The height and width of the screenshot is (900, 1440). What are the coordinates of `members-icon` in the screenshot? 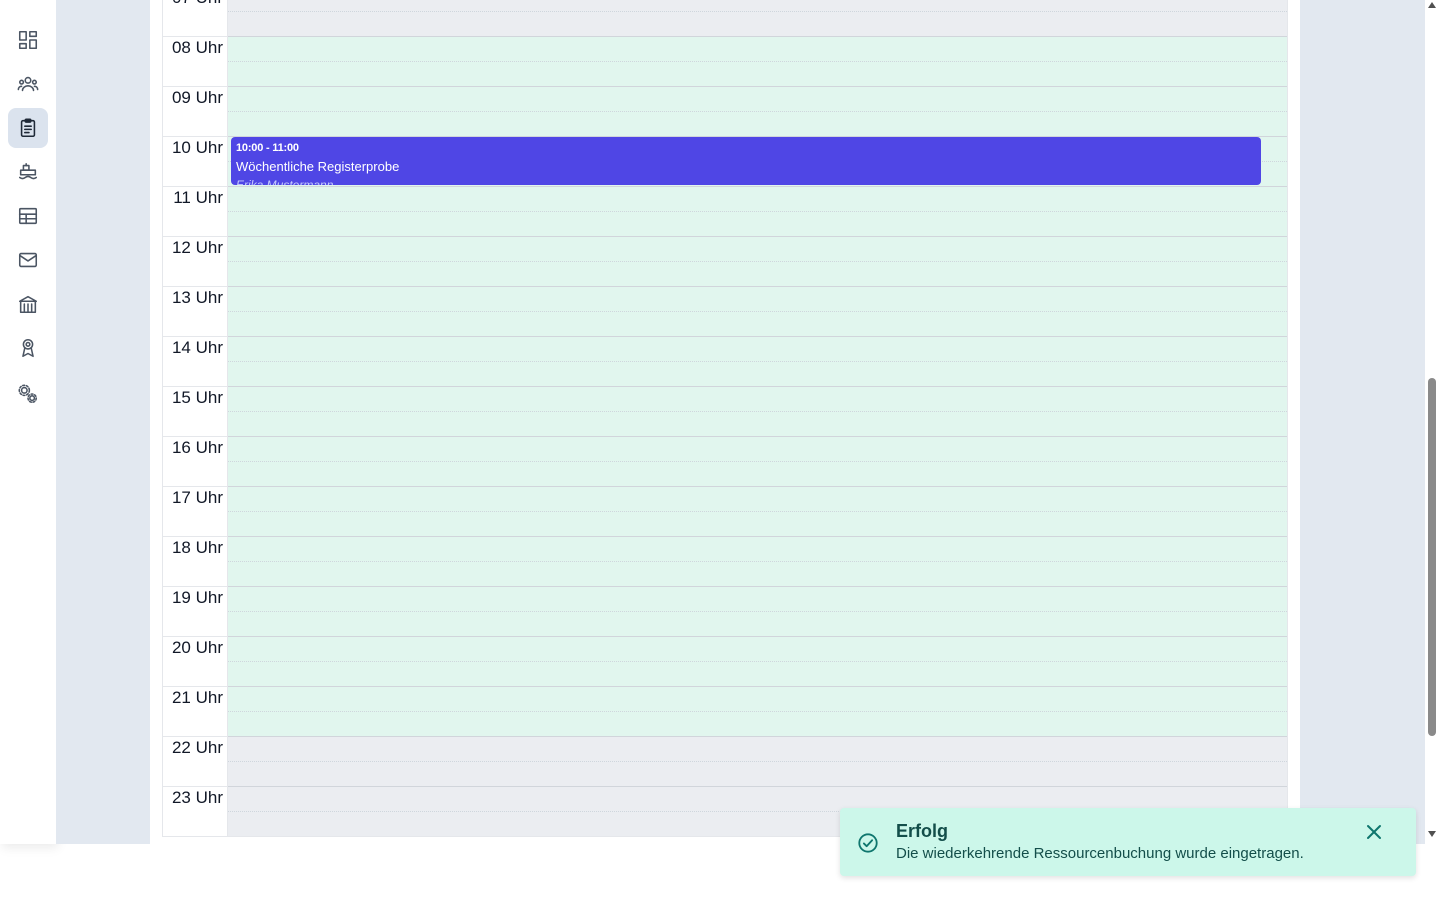 It's located at (28, 84).